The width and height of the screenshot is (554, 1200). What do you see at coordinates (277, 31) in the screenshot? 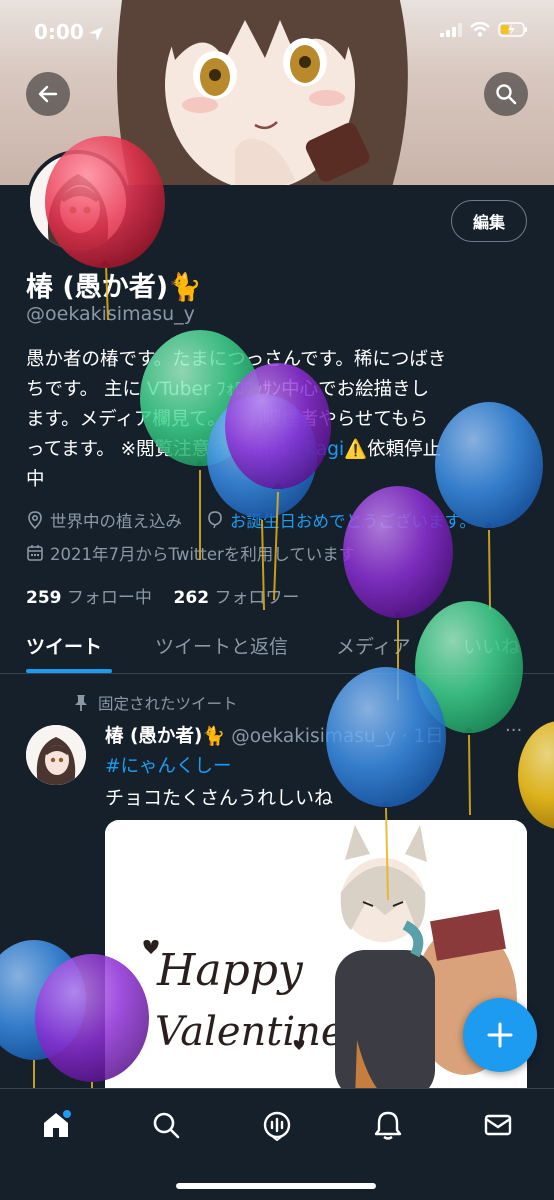
I see `status-bar: 0:00` at bounding box center [277, 31].